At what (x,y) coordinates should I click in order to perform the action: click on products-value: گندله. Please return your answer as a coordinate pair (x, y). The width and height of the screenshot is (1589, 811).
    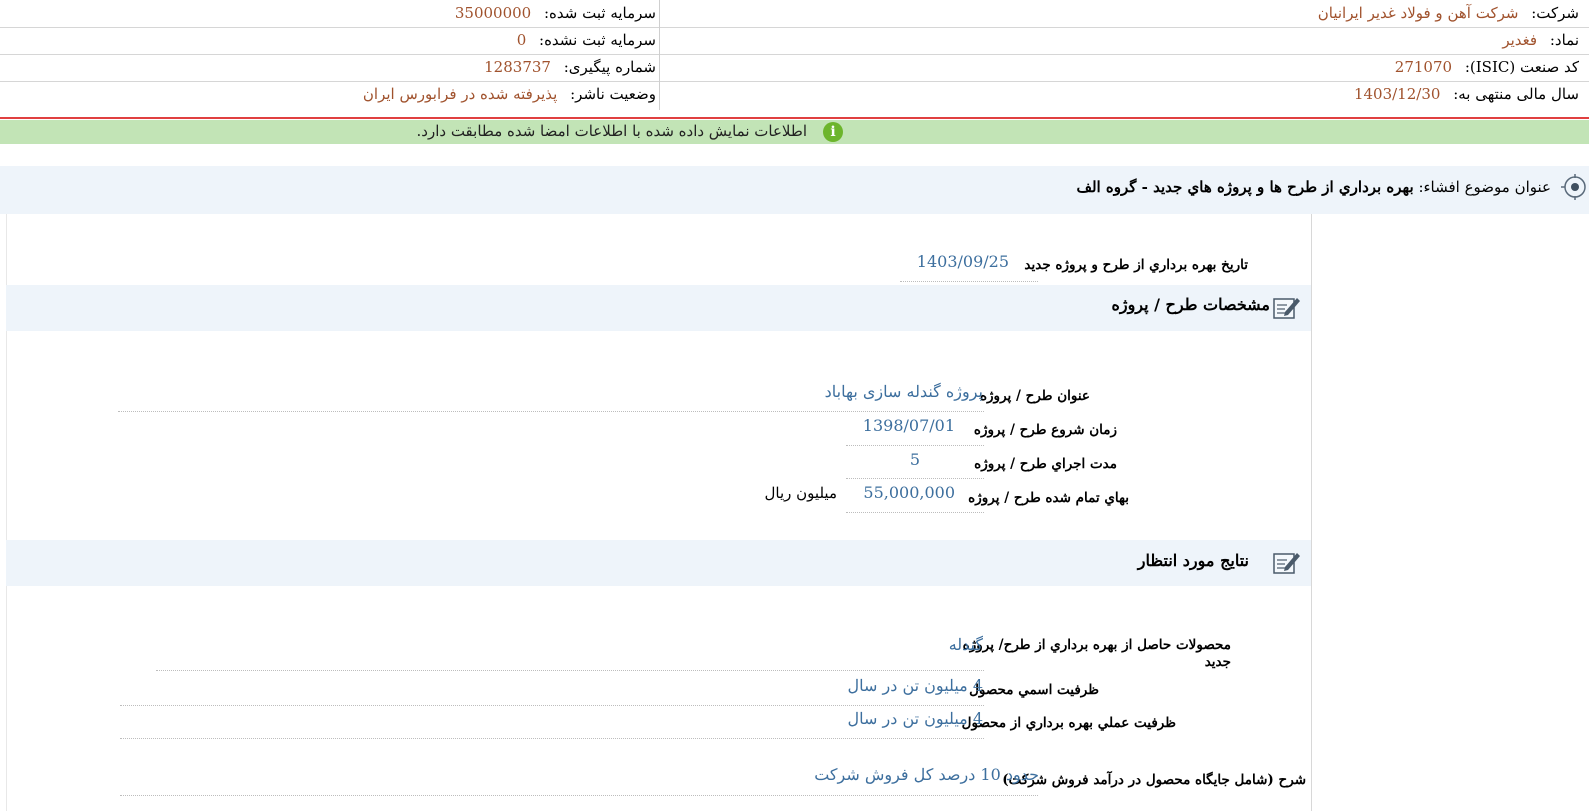
    Looking at the image, I should click on (965, 644).